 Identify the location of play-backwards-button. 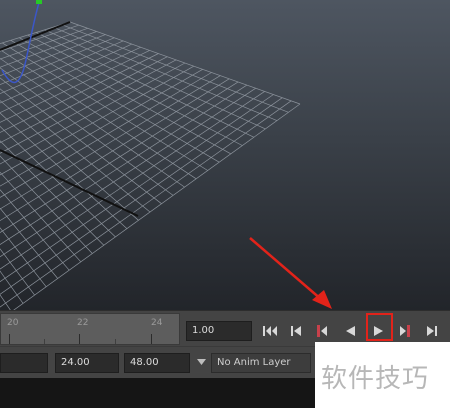
(350, 331).